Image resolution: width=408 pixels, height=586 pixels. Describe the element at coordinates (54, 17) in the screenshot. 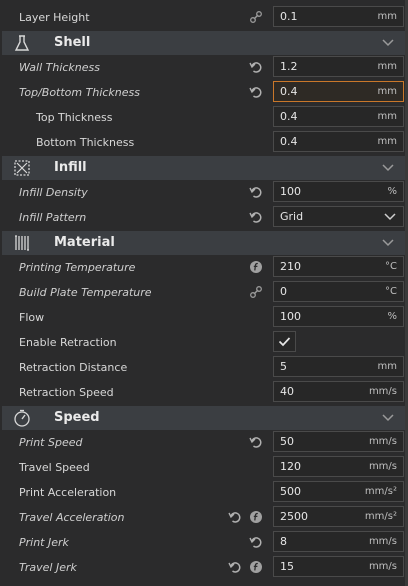

I see `setting-label: Layer Height` at that location.